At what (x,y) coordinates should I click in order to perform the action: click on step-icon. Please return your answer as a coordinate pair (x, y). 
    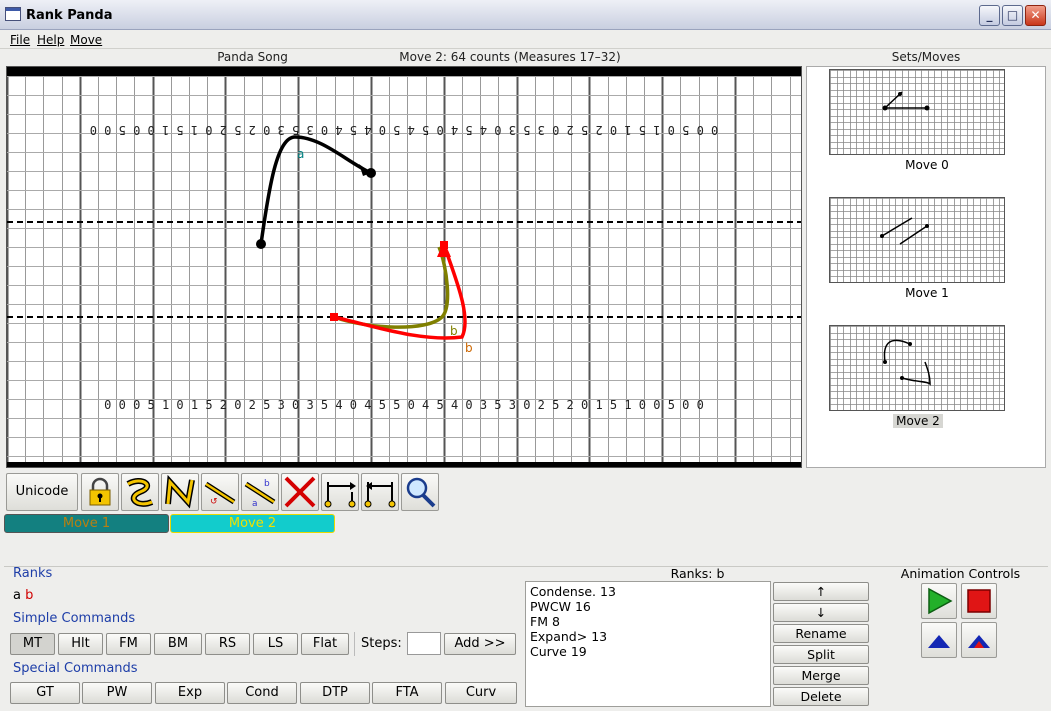
    Looking at the image, I should click on (939, 641).